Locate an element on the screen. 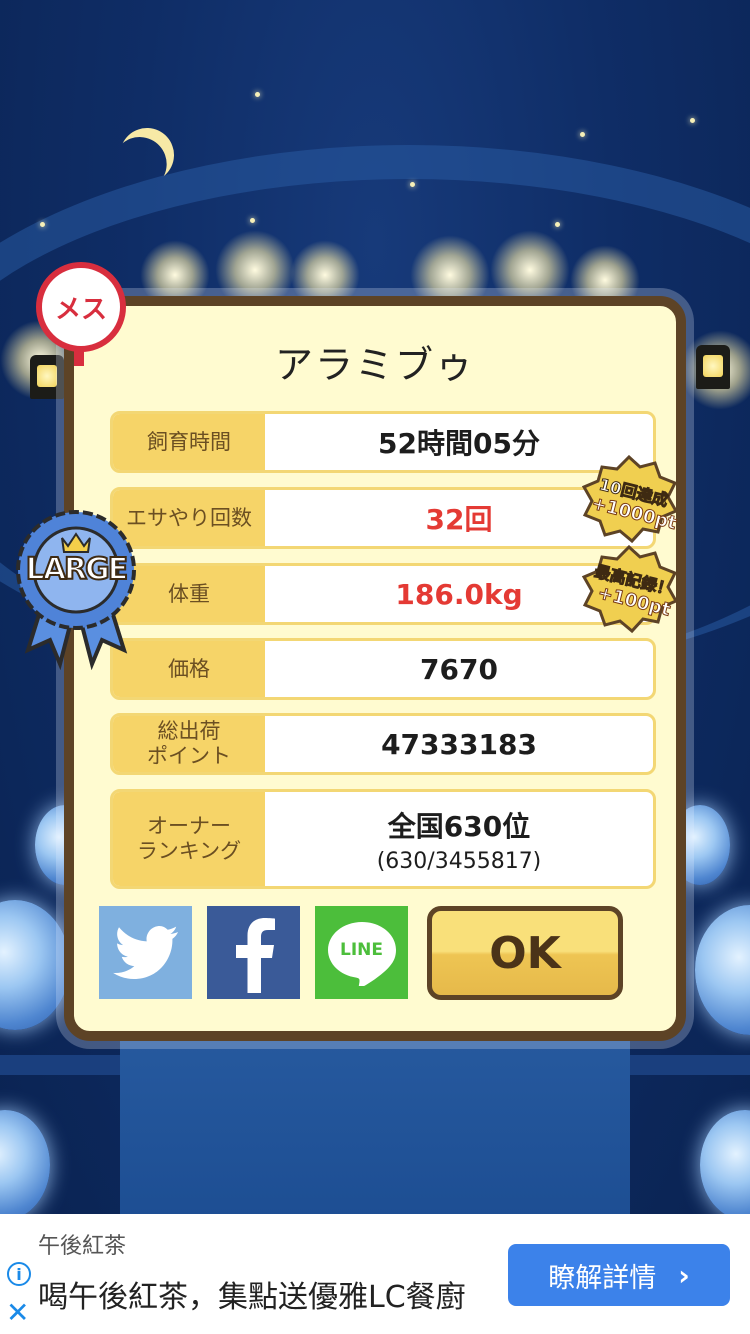  twitter-icon is located at coordinates (145, 952).